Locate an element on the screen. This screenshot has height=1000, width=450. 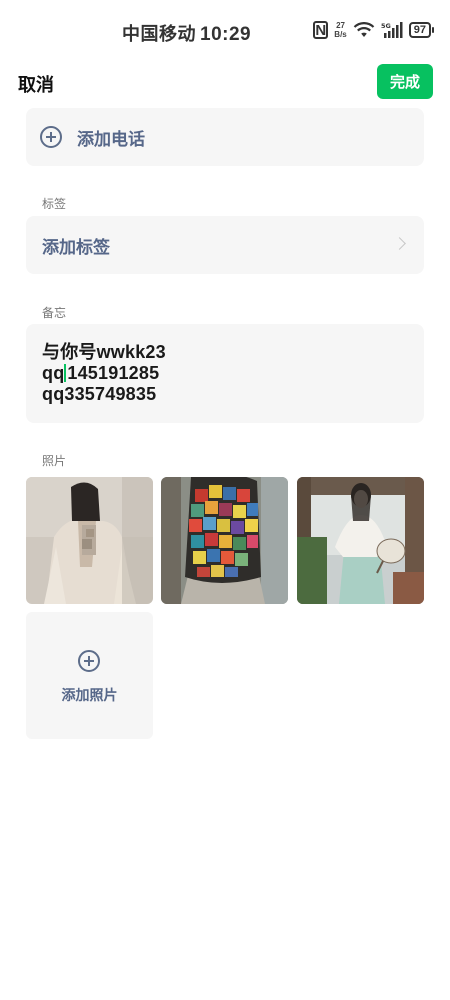
add-phone-label: 添加电话 is located at coordinates (111, 139).